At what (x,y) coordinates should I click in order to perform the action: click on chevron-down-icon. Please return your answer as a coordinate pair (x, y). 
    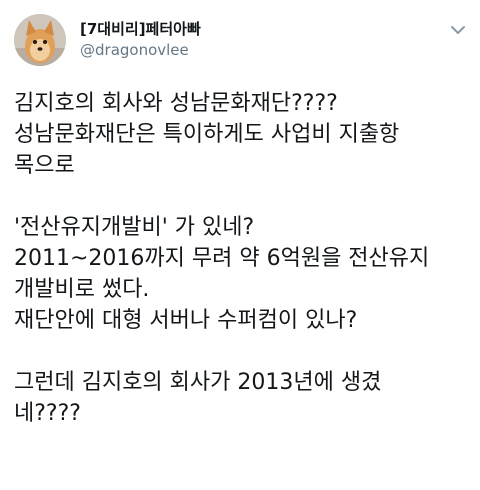
    Looking at the image, I should click on (458, 30).